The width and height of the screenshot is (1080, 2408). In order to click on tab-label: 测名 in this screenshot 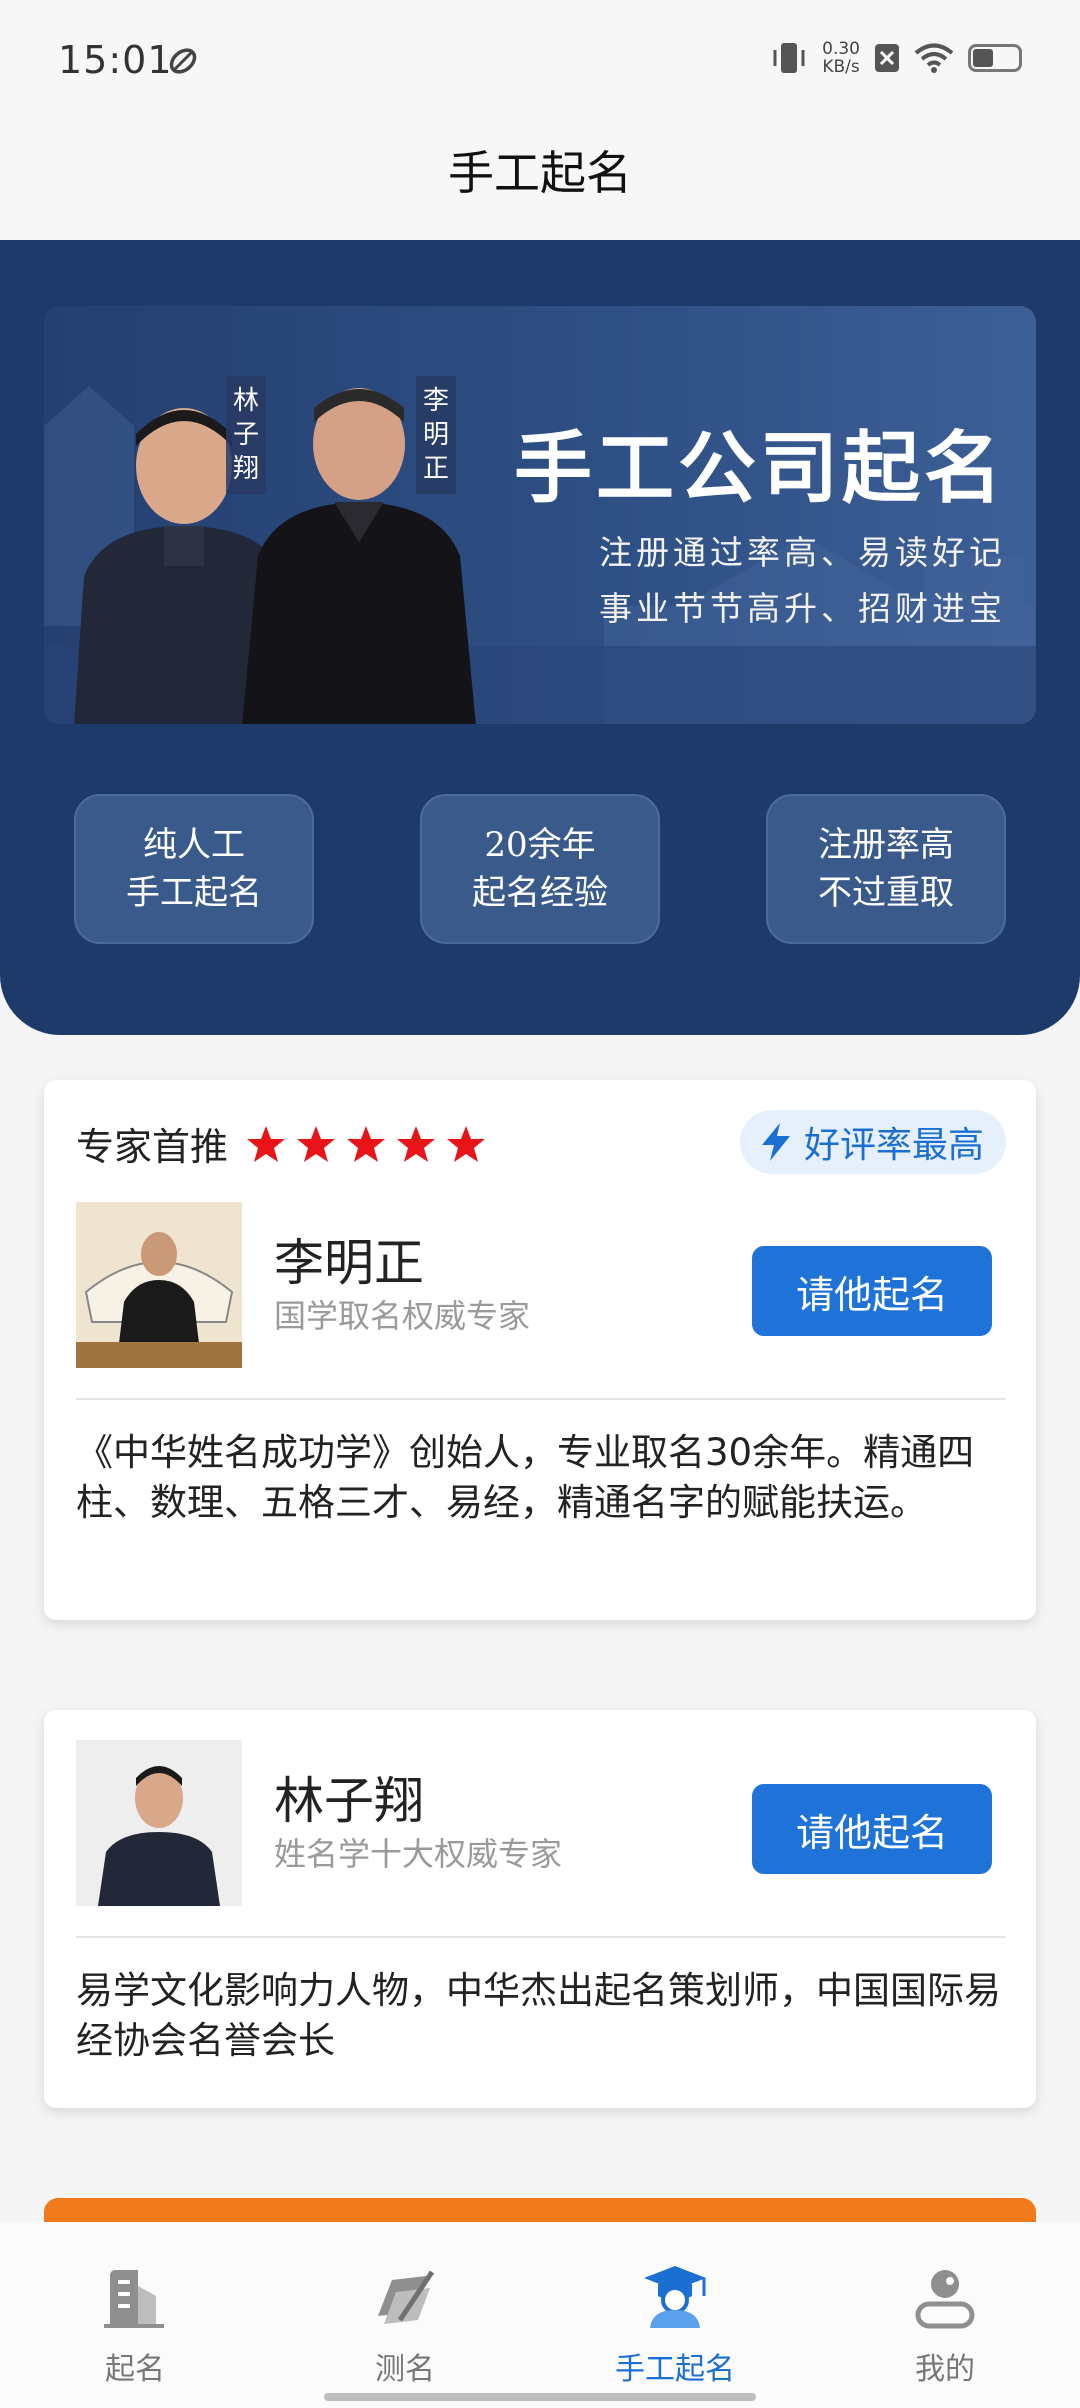, I will do `click(405, 2369)`.